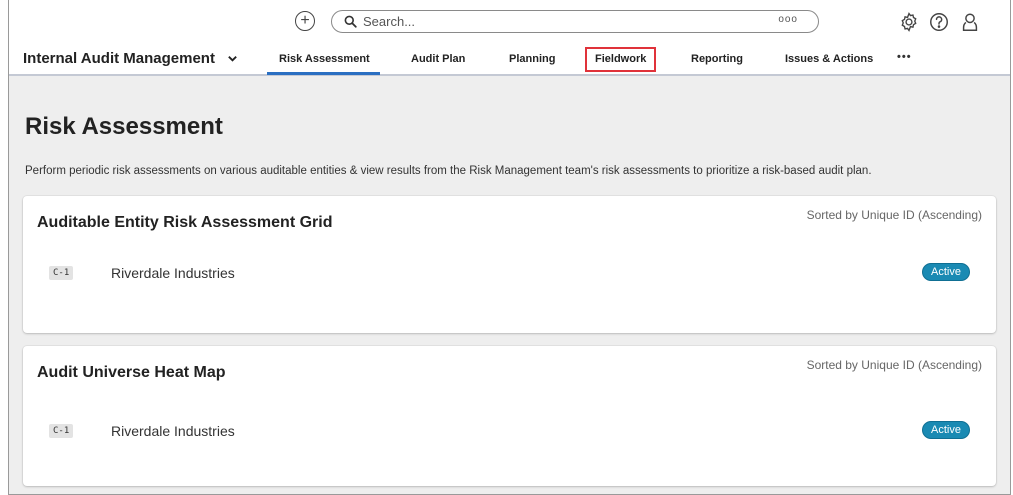 The width and height of the screenshot is (1013, 495). What do you see at coordinates (305, 21) in the screenshot?
I see `plus-circle-icon: +` at bounding box center [305, 21].